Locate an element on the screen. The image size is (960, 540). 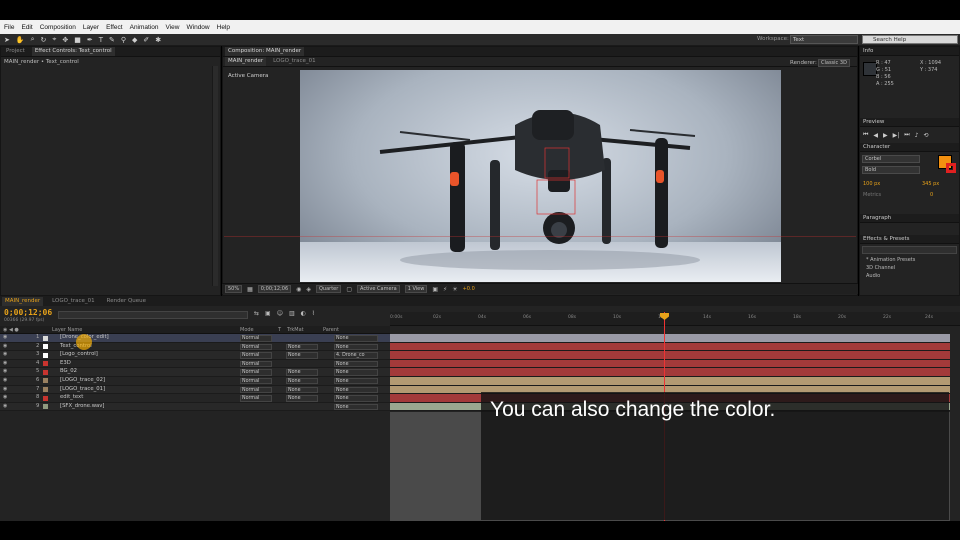
layer-row: ◉ 7 [LOGO_trace_01] Normal None None is located at coordinates (195, 390).